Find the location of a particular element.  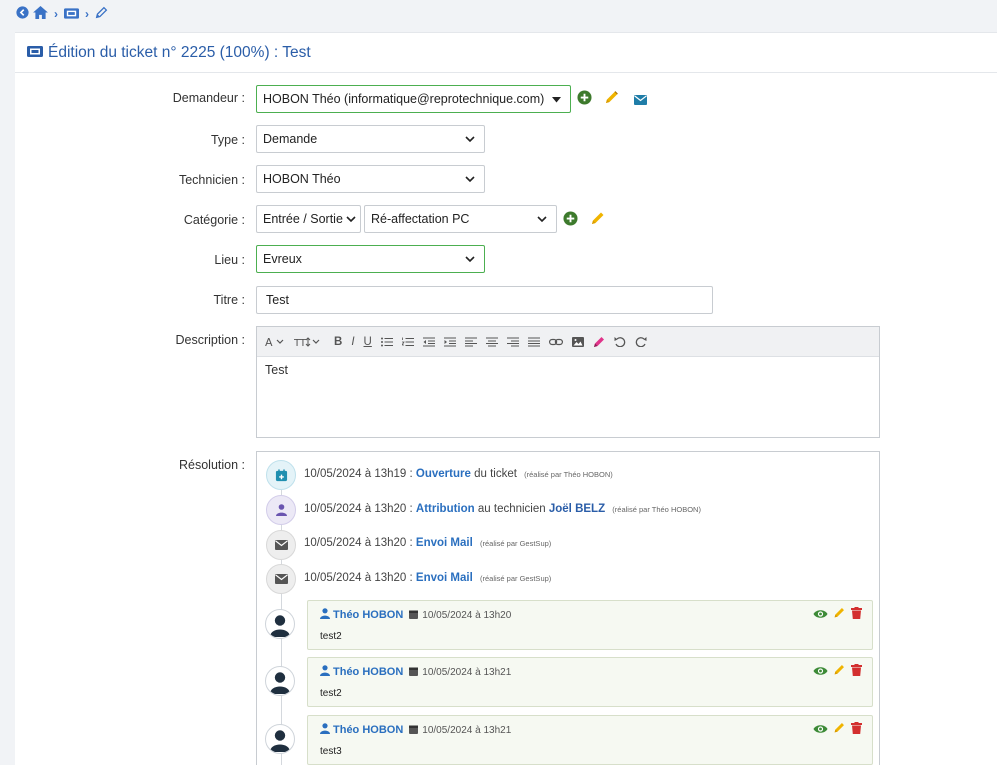

lieu-value: Evreux is located at coordinates (282, 259).